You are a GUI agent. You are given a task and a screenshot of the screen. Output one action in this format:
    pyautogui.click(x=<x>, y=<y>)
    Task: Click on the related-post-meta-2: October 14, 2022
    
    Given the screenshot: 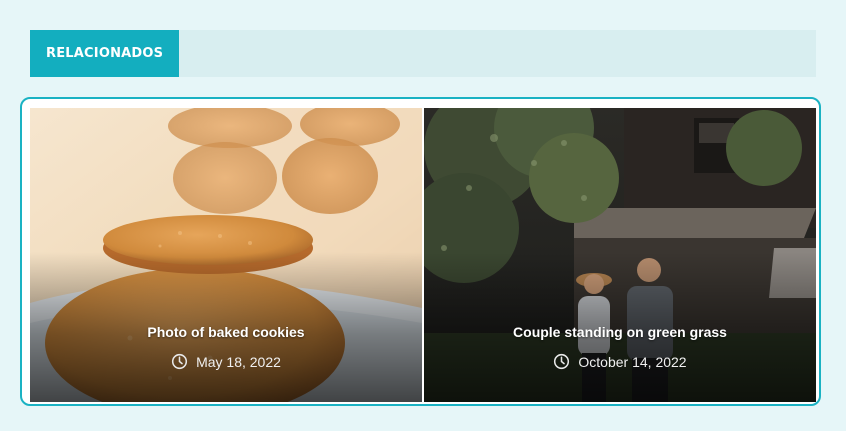 What is the action you would take?
    pyautogui.click(x=620, y=361)
    